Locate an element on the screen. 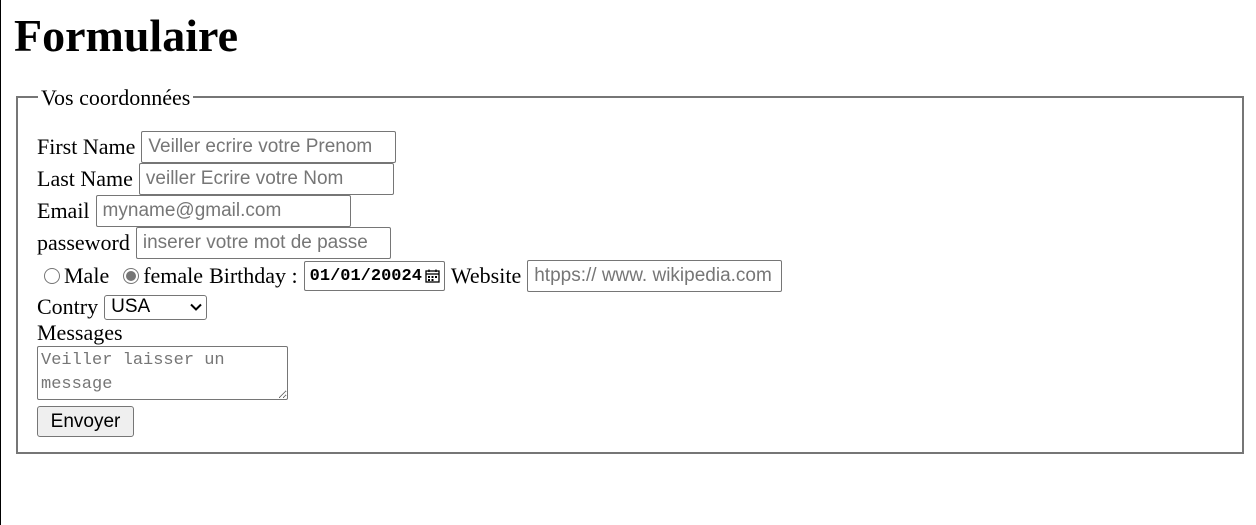 This screenshot has height=525, width=1256. messages-label: Messages is located at coordinates (80, 332).